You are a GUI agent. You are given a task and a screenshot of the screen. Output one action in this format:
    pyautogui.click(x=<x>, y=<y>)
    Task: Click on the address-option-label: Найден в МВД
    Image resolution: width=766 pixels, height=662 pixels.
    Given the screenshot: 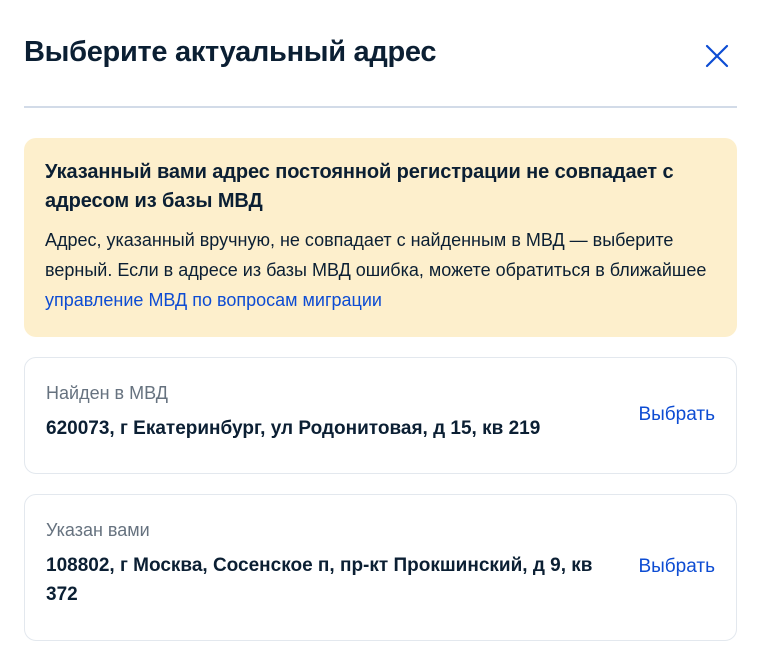 What is the action you would take?
    pyautogui.click(x=107, y=393)
    